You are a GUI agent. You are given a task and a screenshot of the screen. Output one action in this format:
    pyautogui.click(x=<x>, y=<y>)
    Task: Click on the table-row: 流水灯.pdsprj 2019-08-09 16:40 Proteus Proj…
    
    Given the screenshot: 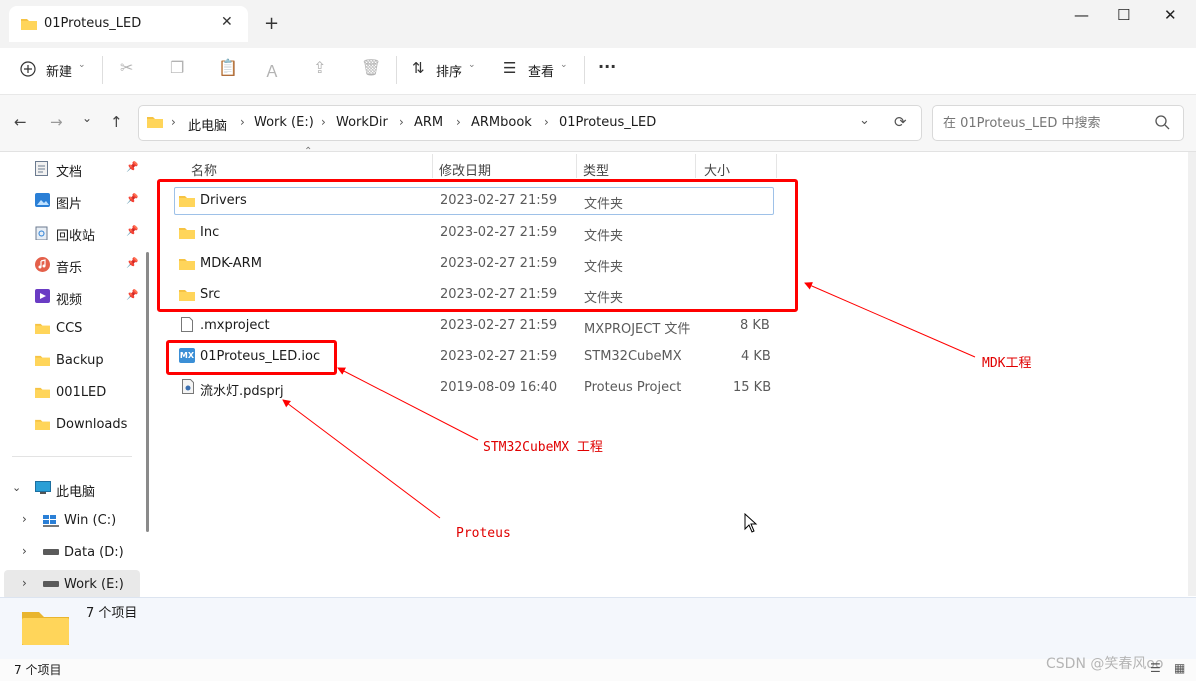 What is the action you would take?
    pyautogui.click(x=474, y=388)
    